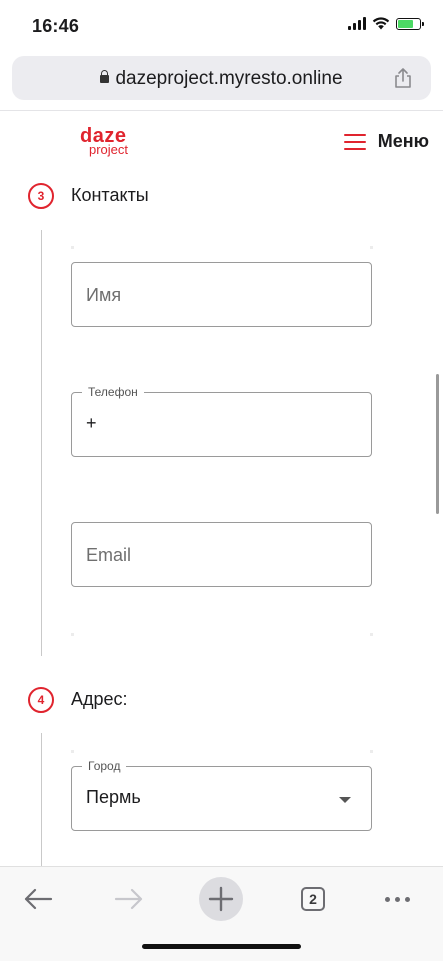  I want to click on page-scrollbar, so click(437, 444).